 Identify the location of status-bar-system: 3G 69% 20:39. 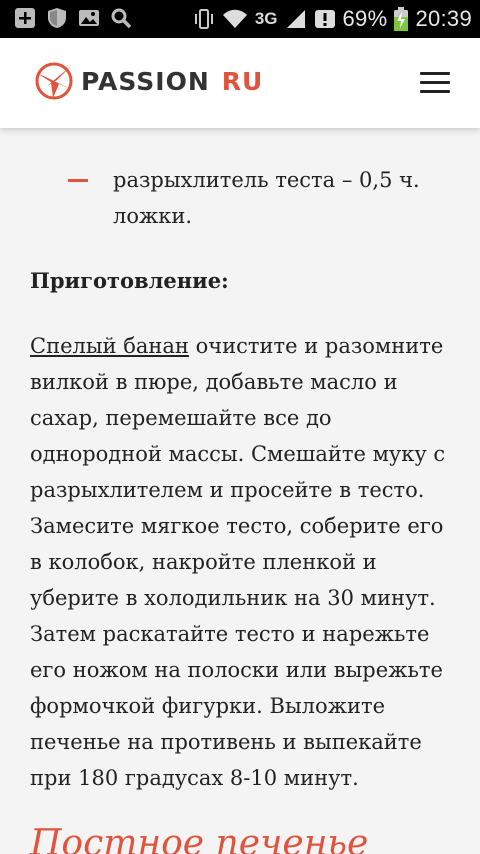
(332, 19).